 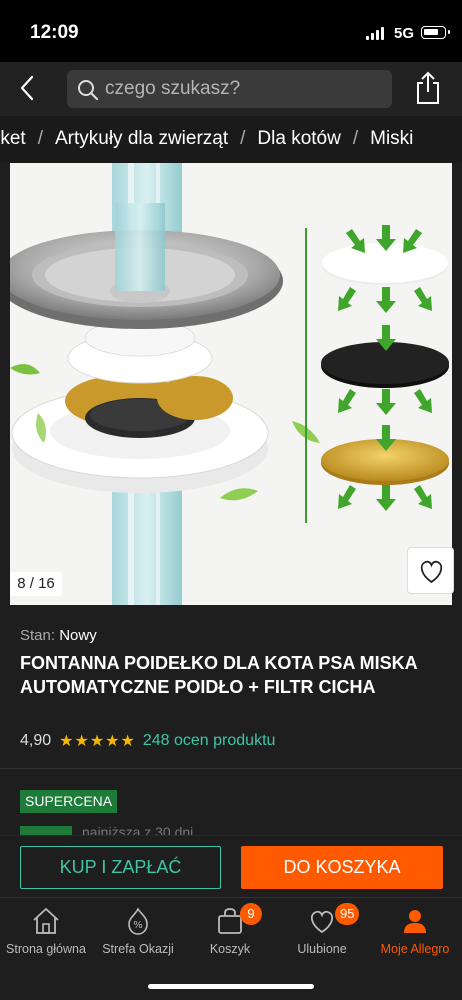 I want to click on tab-deals: % Strefa Okazji, so click(x=138, y=933).